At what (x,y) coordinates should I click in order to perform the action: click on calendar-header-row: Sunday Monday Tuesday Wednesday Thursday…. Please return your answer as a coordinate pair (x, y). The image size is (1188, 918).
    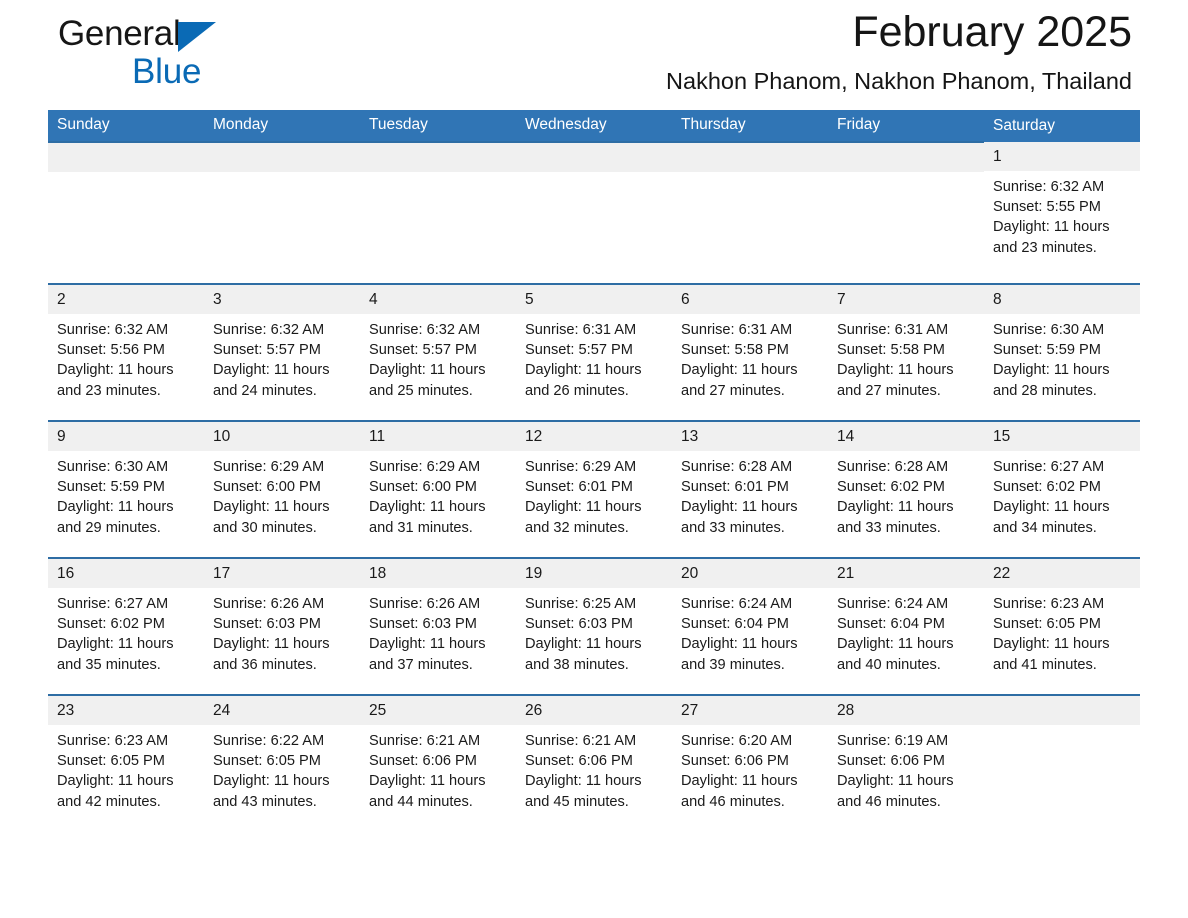
    Looking at the image, I should click on (594, 126).